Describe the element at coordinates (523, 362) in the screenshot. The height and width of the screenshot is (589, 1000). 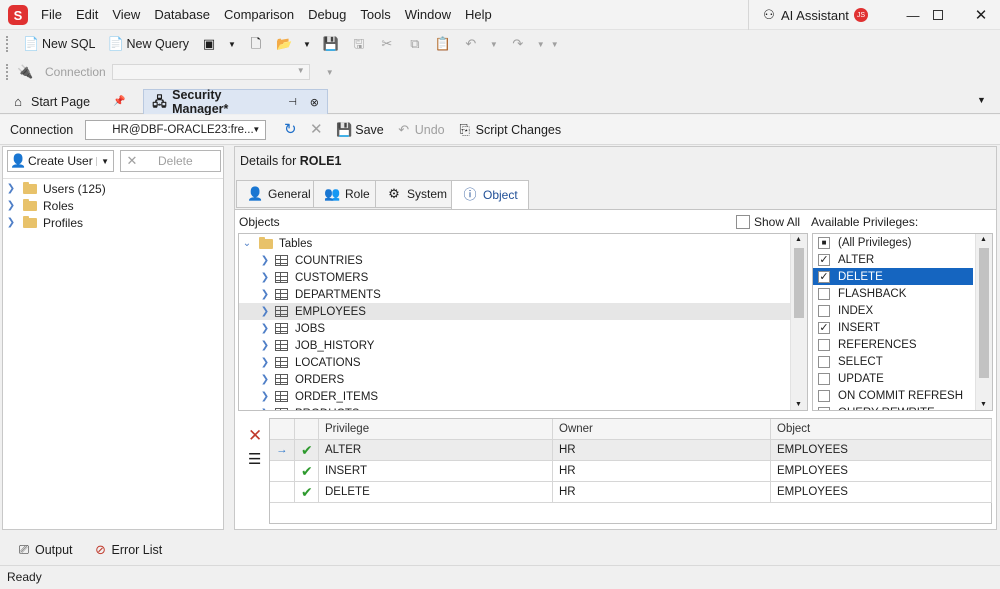
I see `object-tree-row: ❯ LOCATIONS` at that location.